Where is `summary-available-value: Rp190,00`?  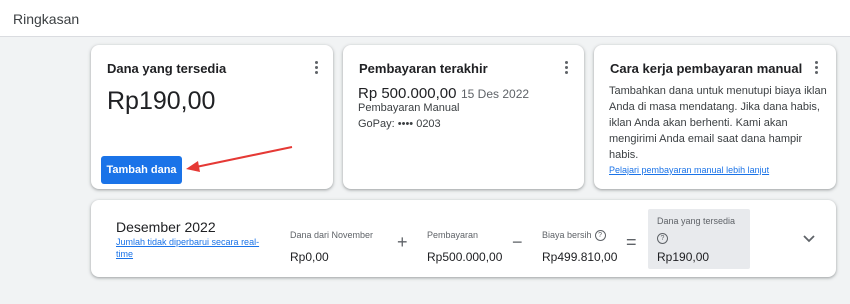
summary-available-value: Rp190,00 is located at coordinates (683, 257).